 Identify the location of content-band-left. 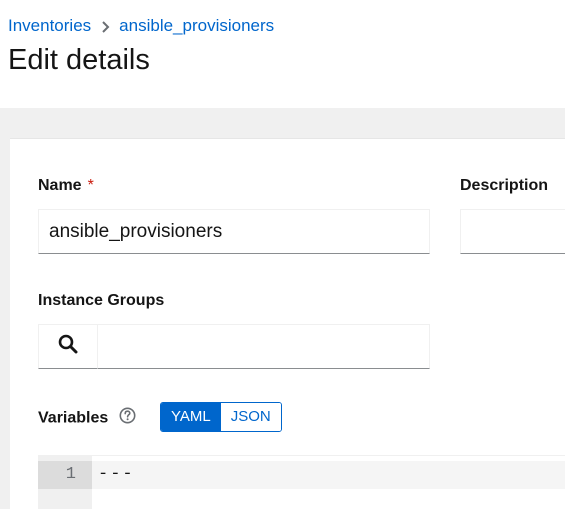
(5, 323).